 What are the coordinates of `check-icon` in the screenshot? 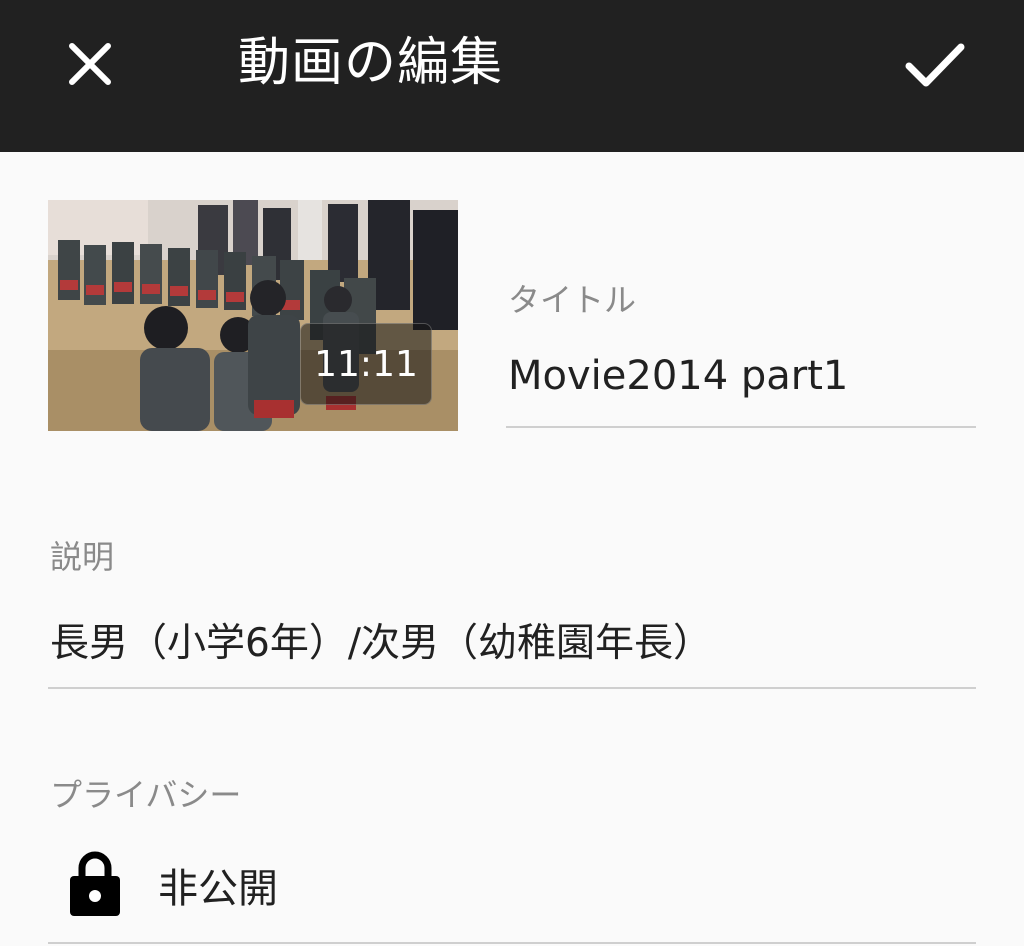 It's located at (935, 65).